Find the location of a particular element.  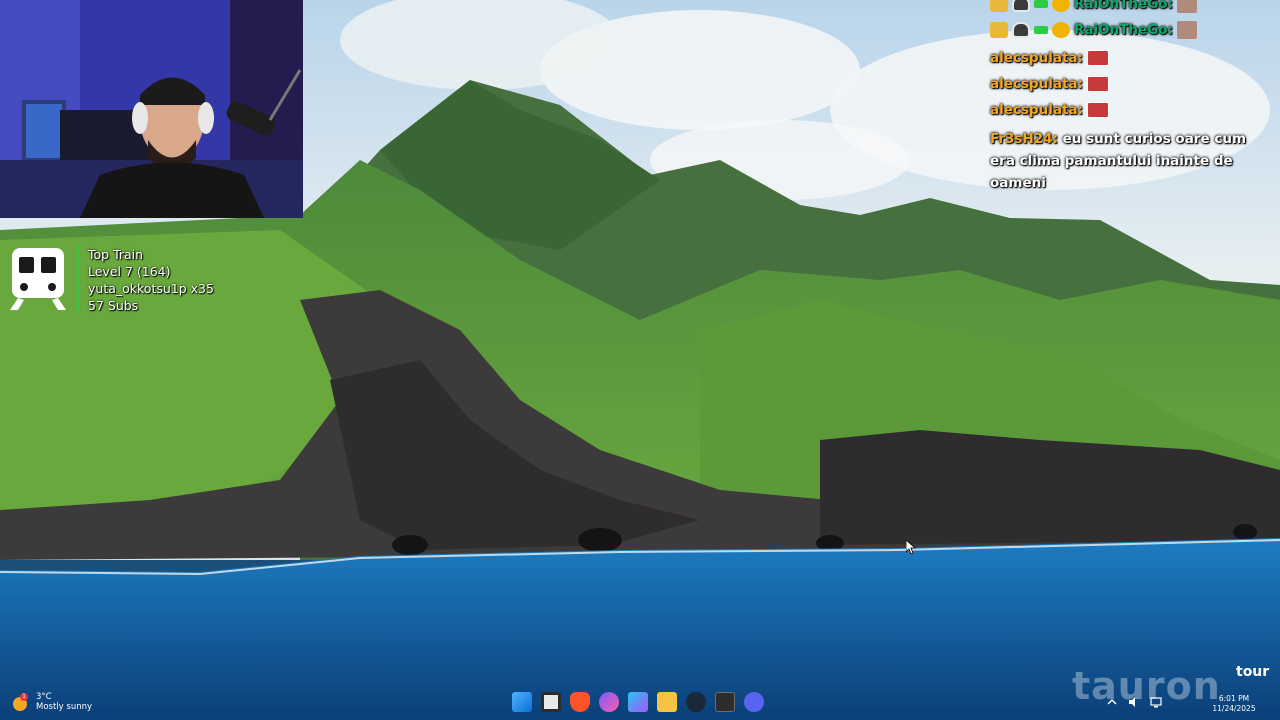

webcam-overlay is located at coordinates (151, 109).